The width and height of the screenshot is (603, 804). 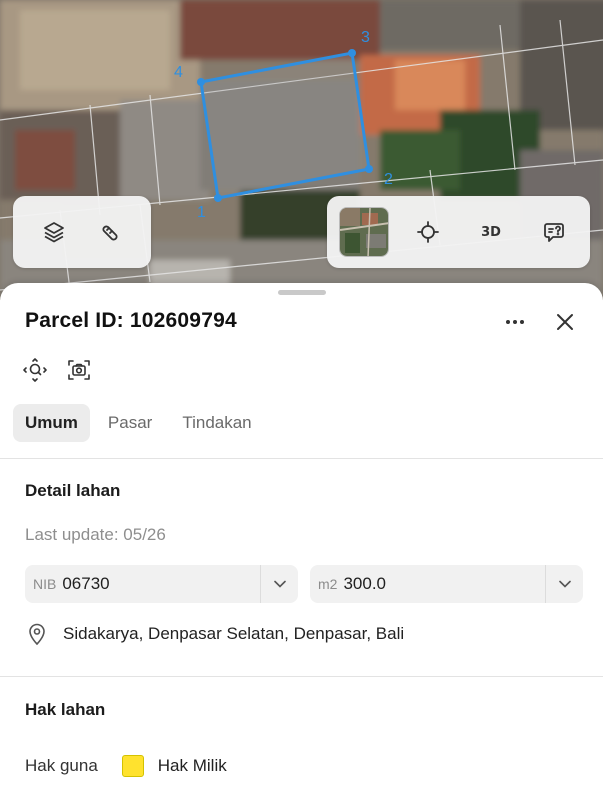 What do you see at coordinates (216, 423) in the screenshot?
I see `tab-tindakan: Tindakan` at bounding box center [216, 423].